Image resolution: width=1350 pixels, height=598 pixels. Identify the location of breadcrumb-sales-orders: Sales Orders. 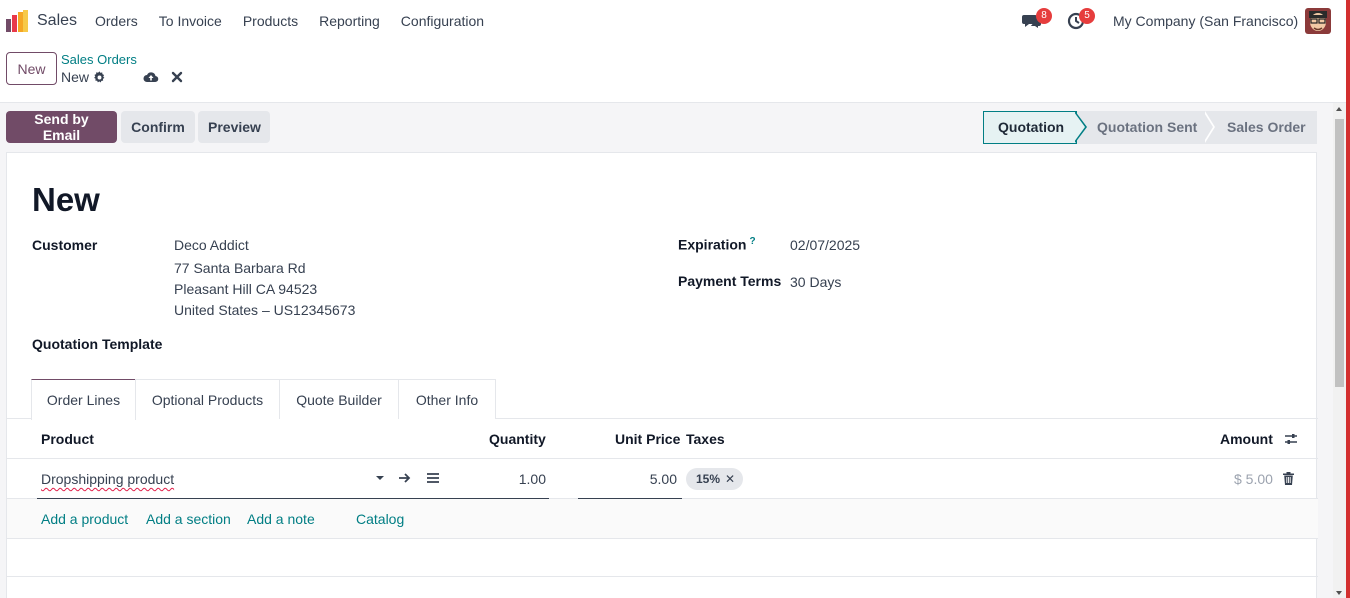
(99, 59).